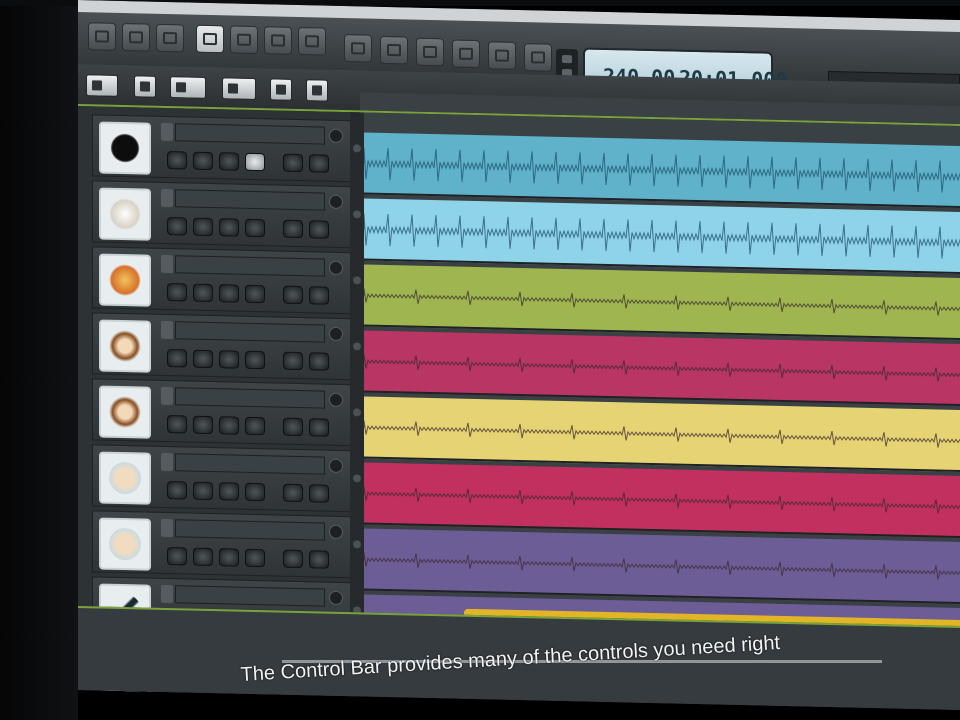 This screenshot has height=720, width=960. I want to click on marker-tool-button, so click(317, 90).